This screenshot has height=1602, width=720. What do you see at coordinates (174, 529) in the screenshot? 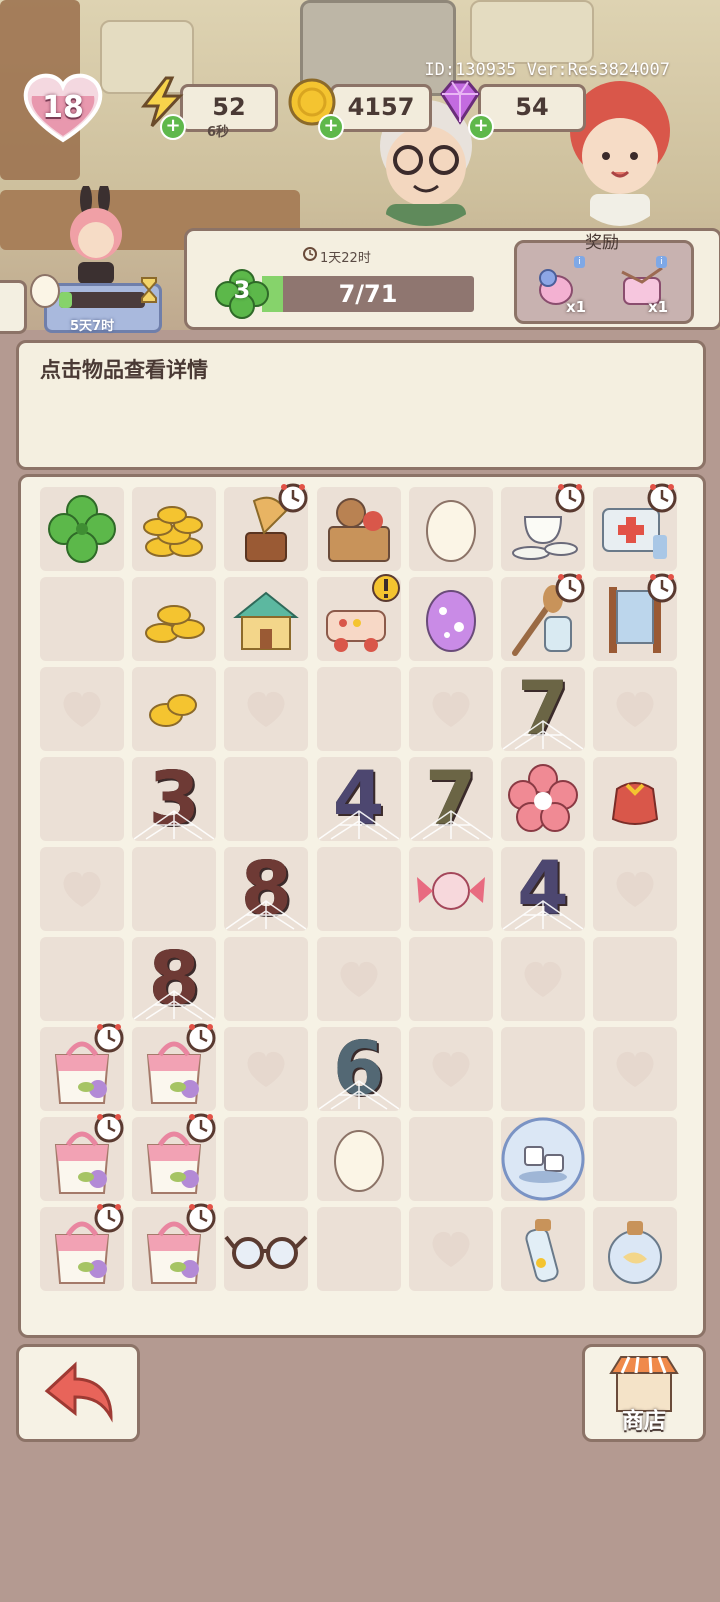
I see `board-item-coins-large` at bounding box center [174, 529].